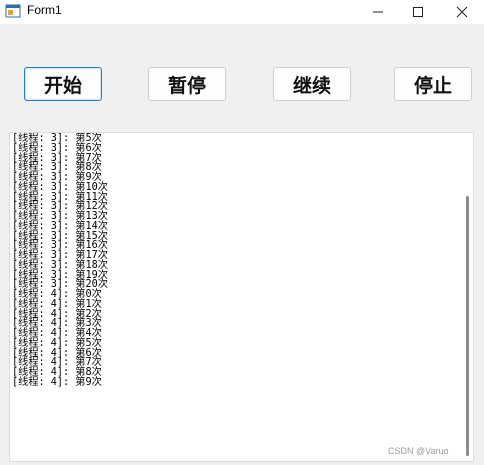 The height and width of the screenshot is (465, 484). Describe the element at coordinates (13, 11) in the screenshot. I see `app-icon` at that location.